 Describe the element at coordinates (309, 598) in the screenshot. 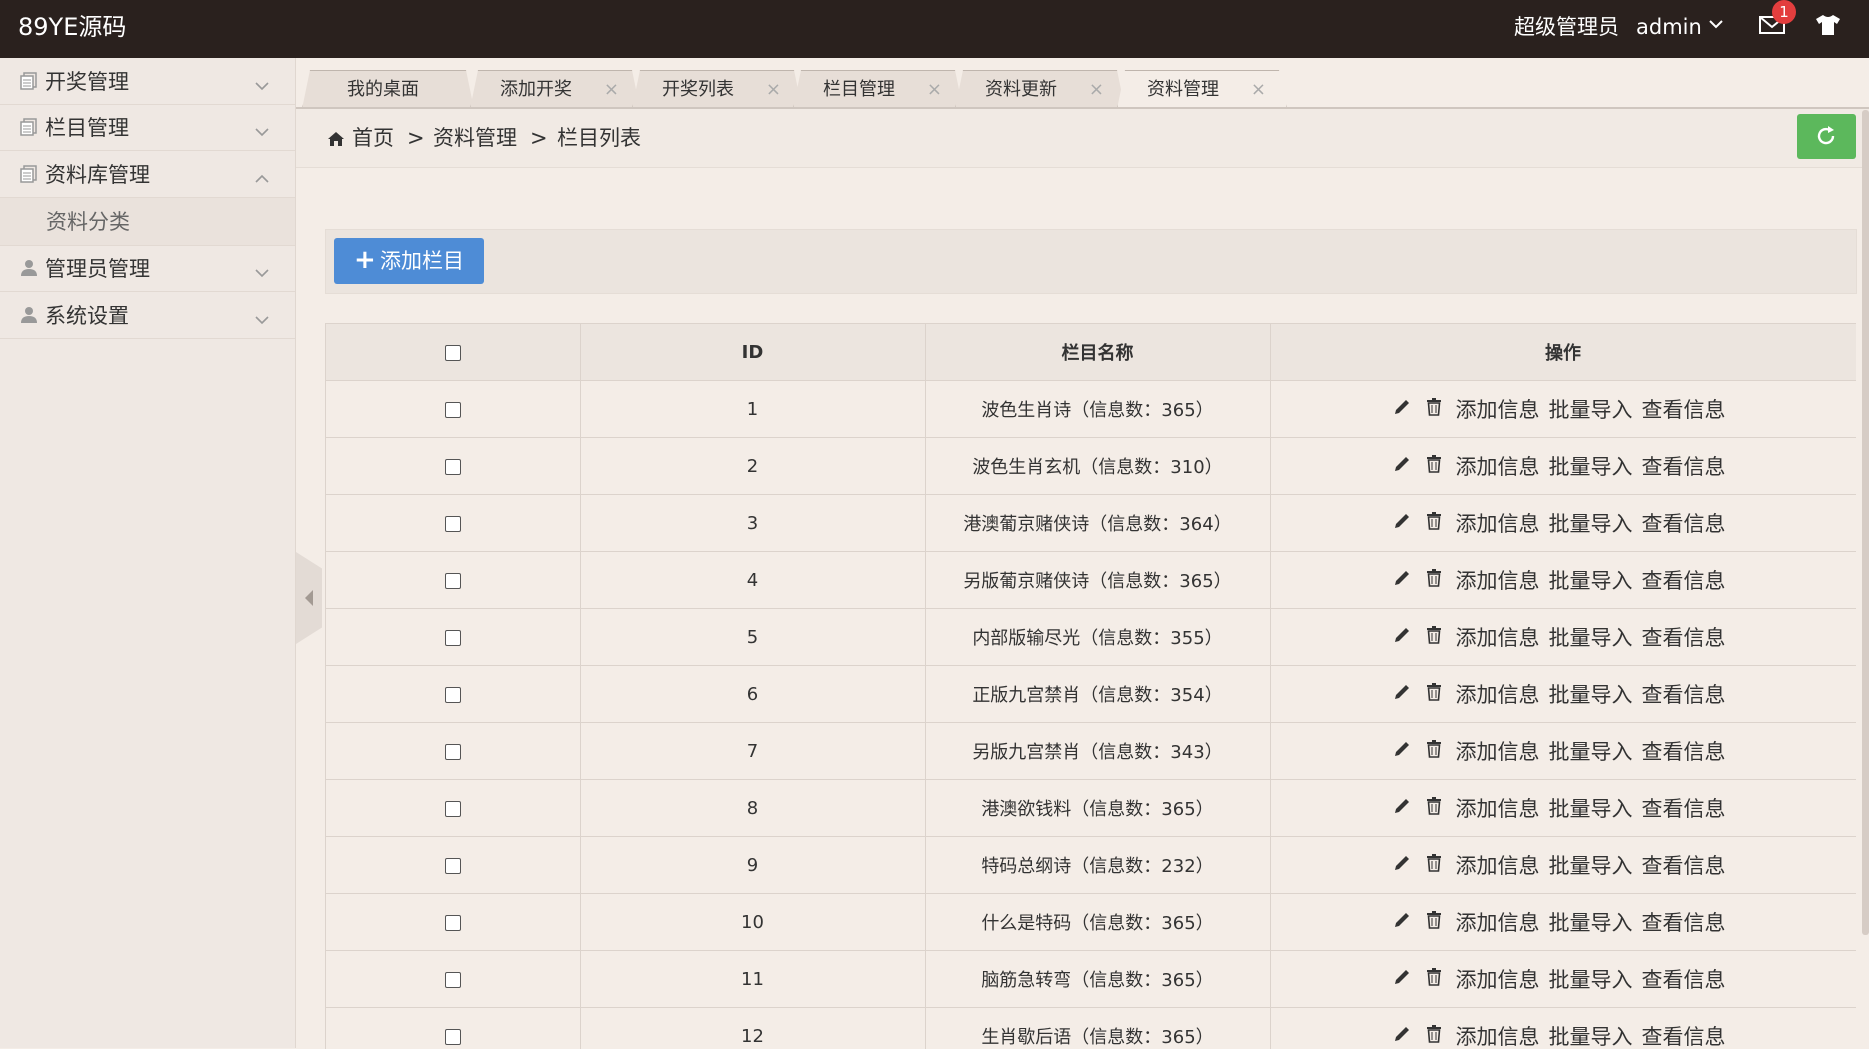

I see `collapse-left-icon` at that location.